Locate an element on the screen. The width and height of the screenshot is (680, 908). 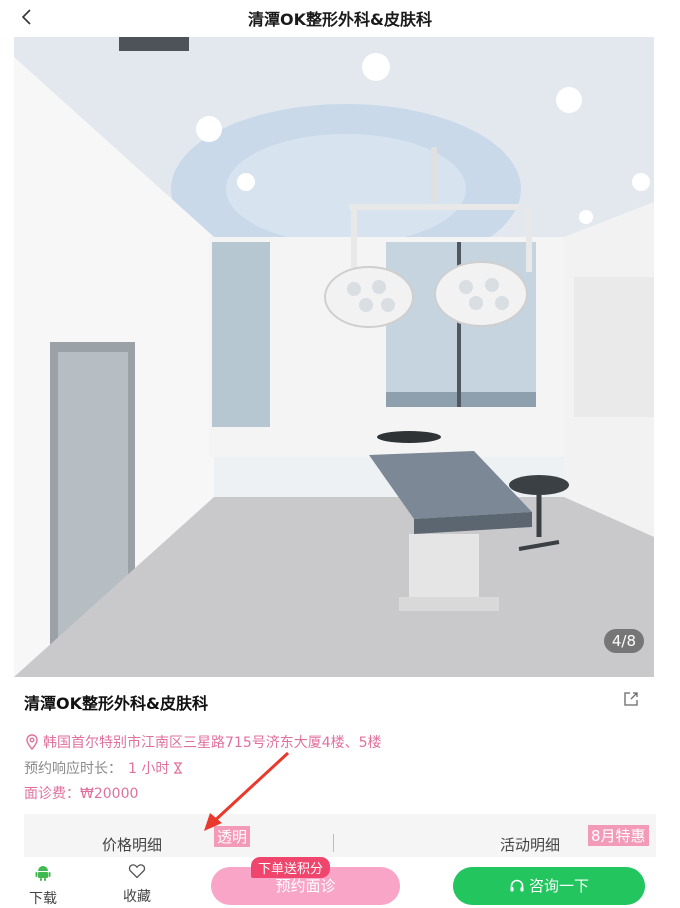
tab-activity-details: 活动明细 is located at coordinates (530, 844).